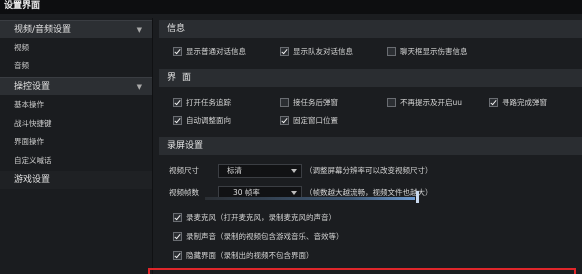 This screenshot has width=582, height=274. I want to click on checkbox-fixed-window: 固定窗口位置, so click(309, 120).